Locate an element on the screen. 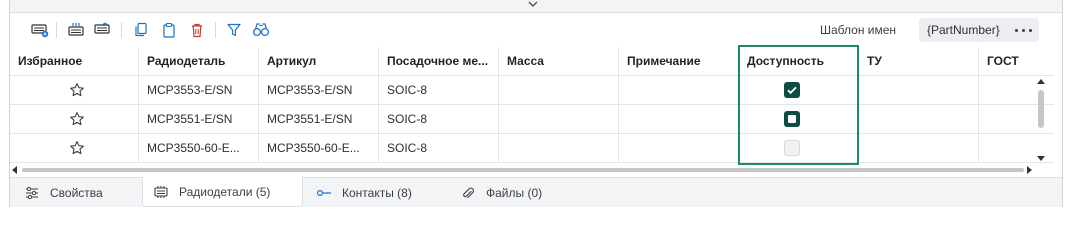 The image size is (1065, 240). column-header-mass: Масса is located at coordinates (559, 61).